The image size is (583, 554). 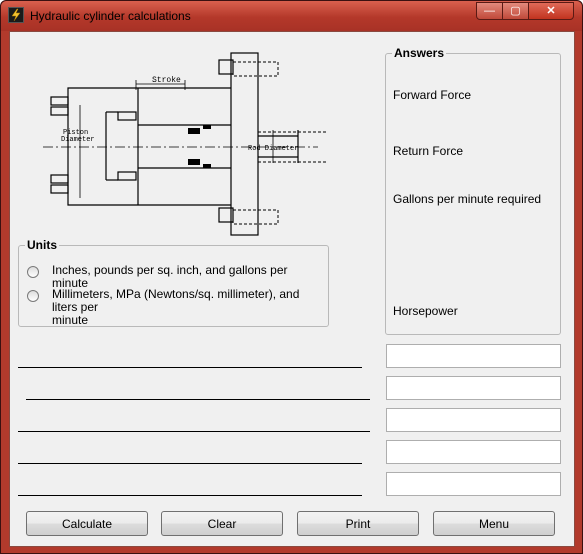 I want to click on answers-group-title: Answers, so click(x=419, y=53).